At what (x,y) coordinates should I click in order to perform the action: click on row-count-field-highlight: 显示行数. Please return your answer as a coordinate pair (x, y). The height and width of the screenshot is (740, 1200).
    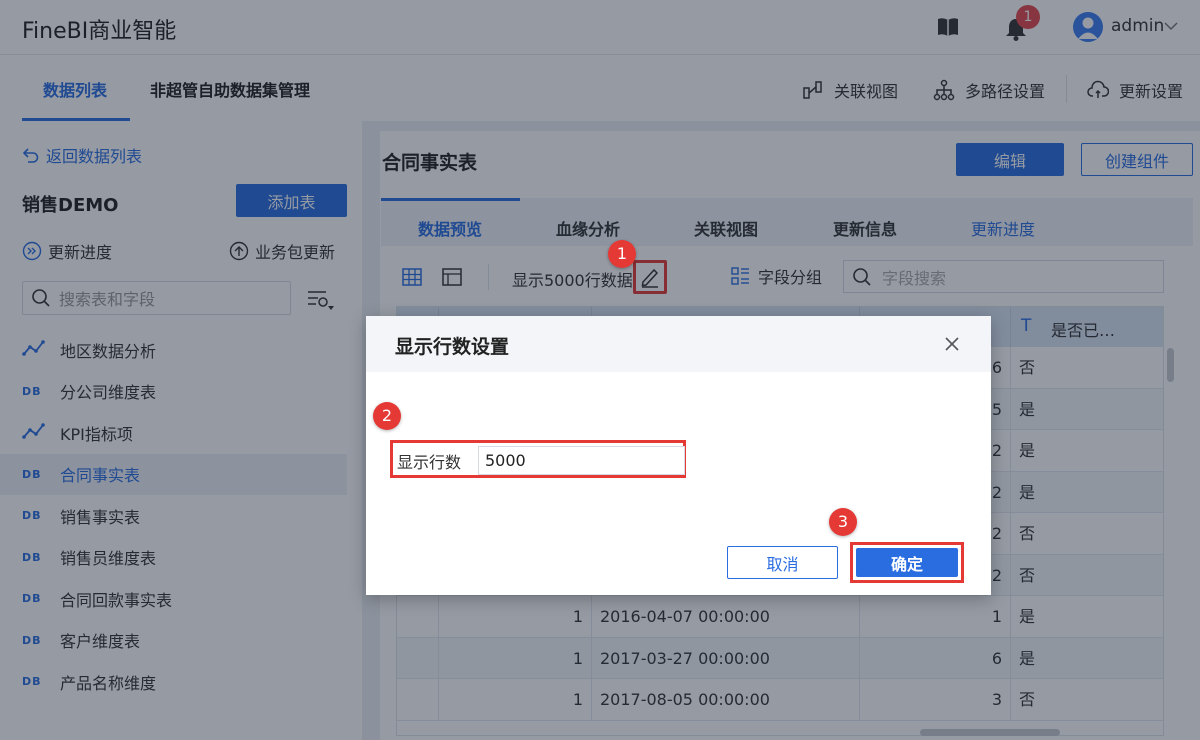
    Looking at the image, I should click on (538, 459).